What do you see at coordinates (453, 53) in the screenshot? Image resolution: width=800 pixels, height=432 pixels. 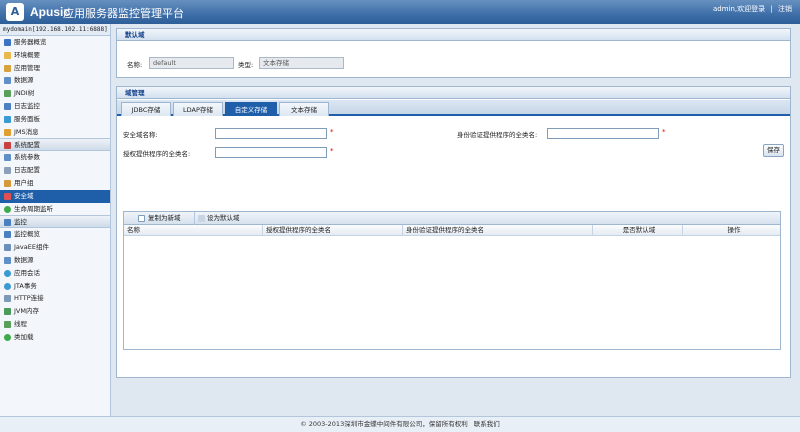 I see `default-domain-panel: 默认域 名称: default 类型: 文本存储` at bounding box center [453, 53].